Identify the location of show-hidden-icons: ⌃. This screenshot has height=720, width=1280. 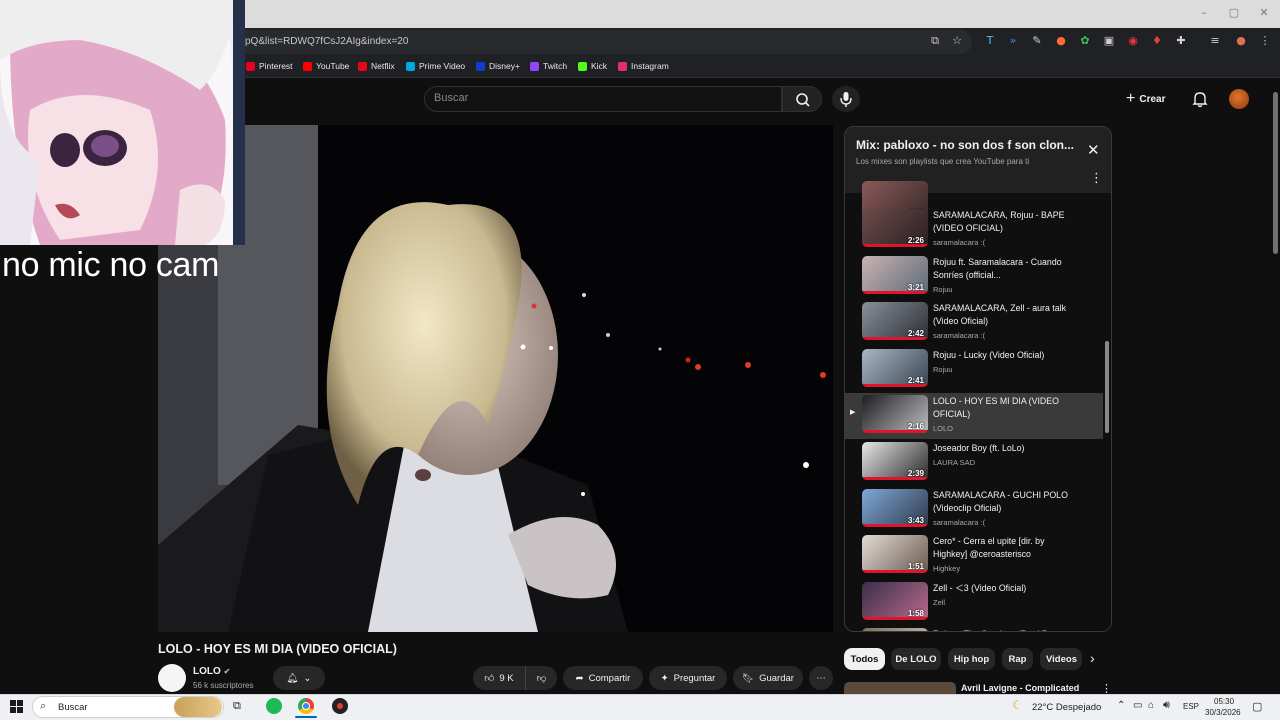
(1121, 705).